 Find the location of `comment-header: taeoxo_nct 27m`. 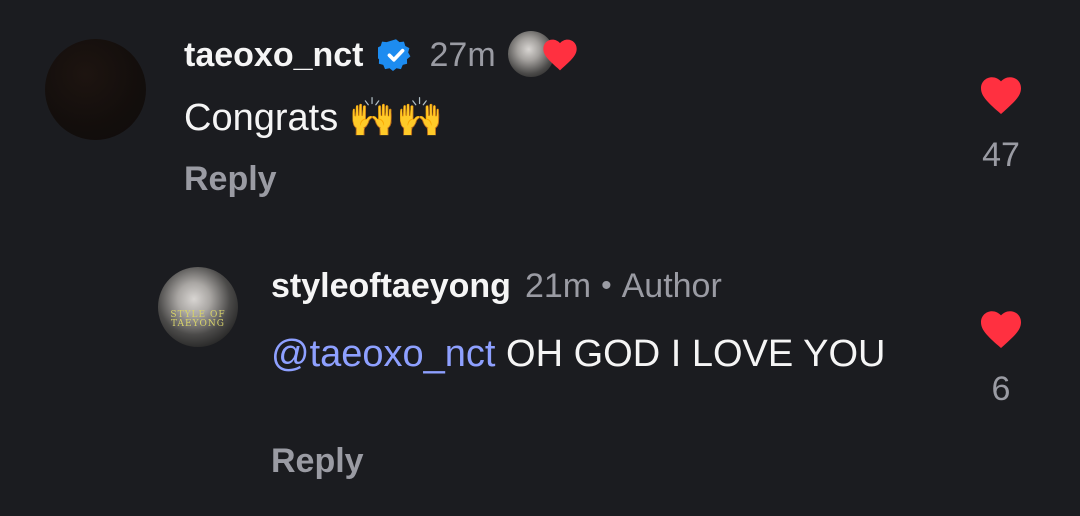

comment-header: taeoxo_nct 27m is located at coordinates (385, 54).